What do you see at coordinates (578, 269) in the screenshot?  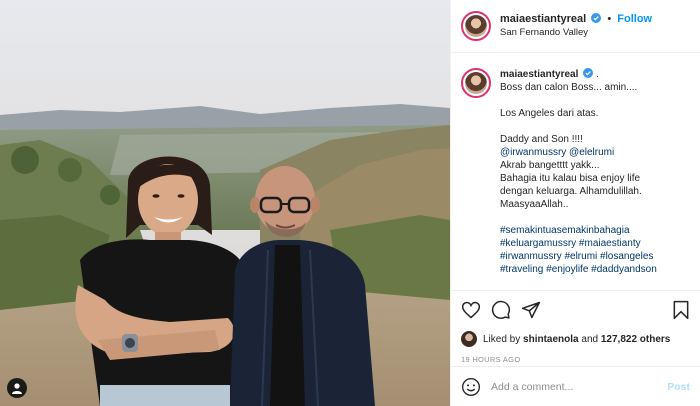 I see `hashtag-link: #traveling #enjoylife #daddyandson` at bounding box center [578, 269].